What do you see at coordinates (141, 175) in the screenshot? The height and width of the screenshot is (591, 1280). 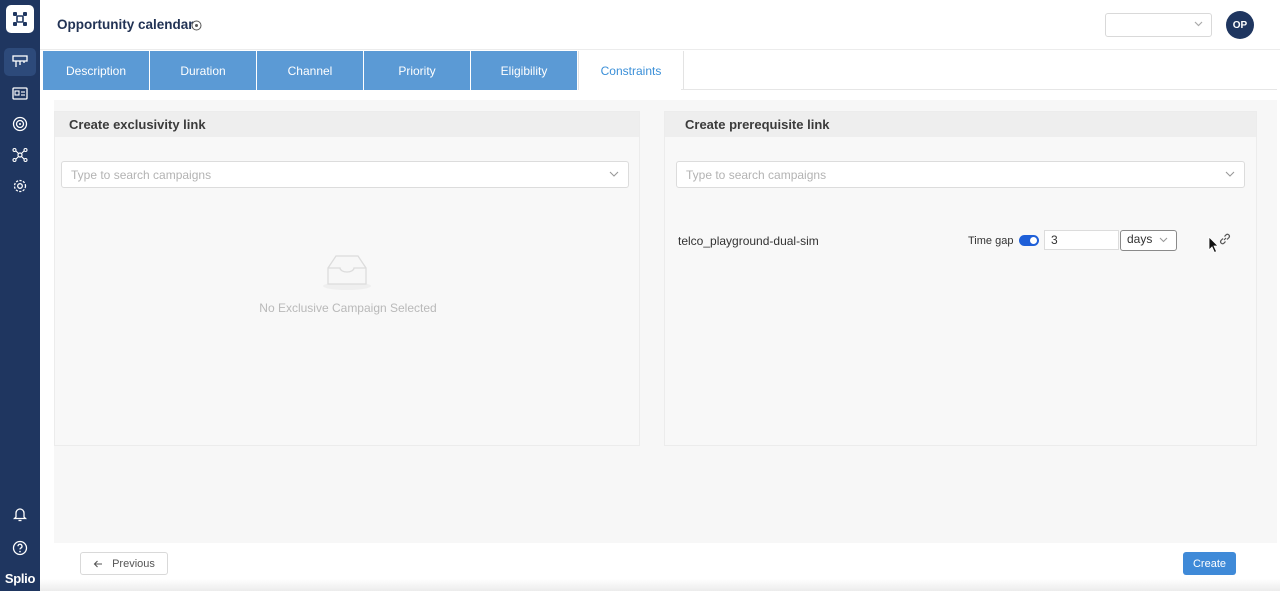 I see `exclusivity-search-placeholder: Type to search campaigns` at bounding box center [141, 175].